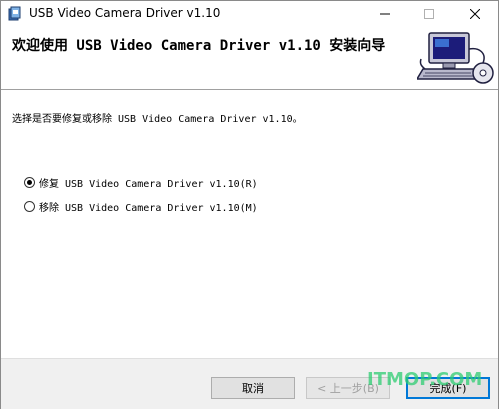 The image size is (499, 409). I want to click on window-title: USB Video Camera Driver v1.10, so click(125, 13).